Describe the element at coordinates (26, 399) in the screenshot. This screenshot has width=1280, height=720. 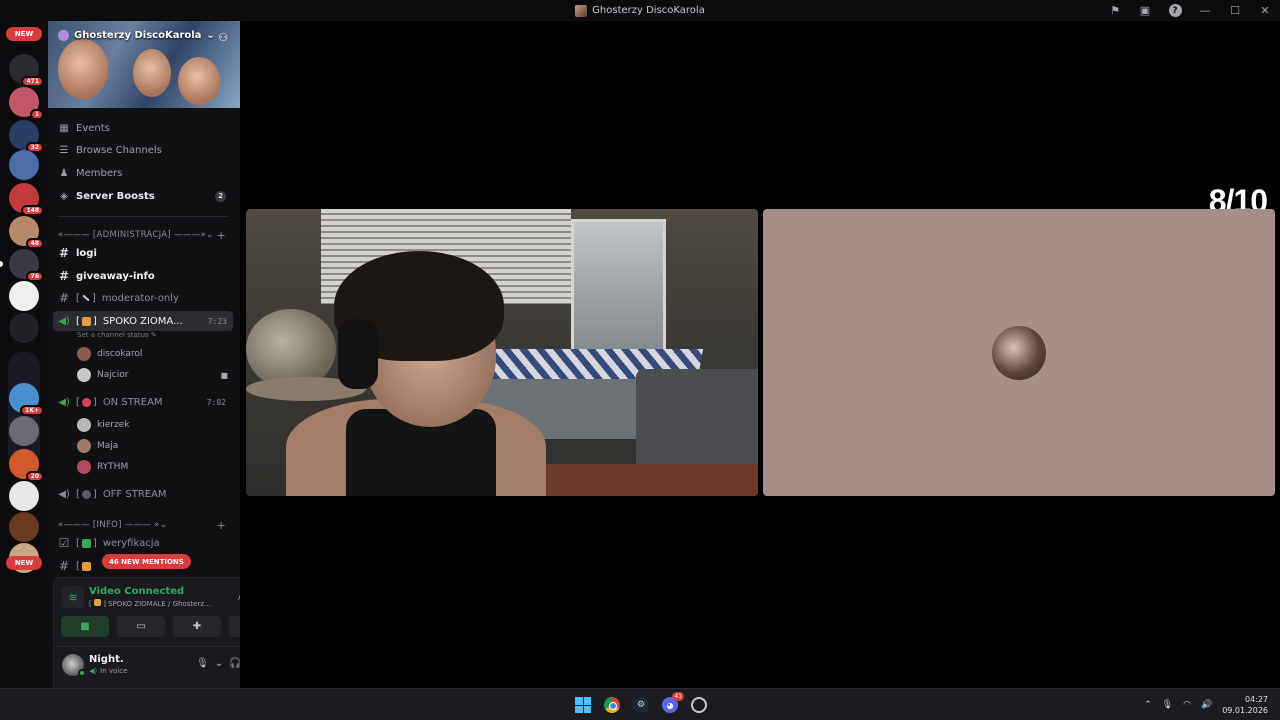
I see `server-icon: 1K+` at that location.